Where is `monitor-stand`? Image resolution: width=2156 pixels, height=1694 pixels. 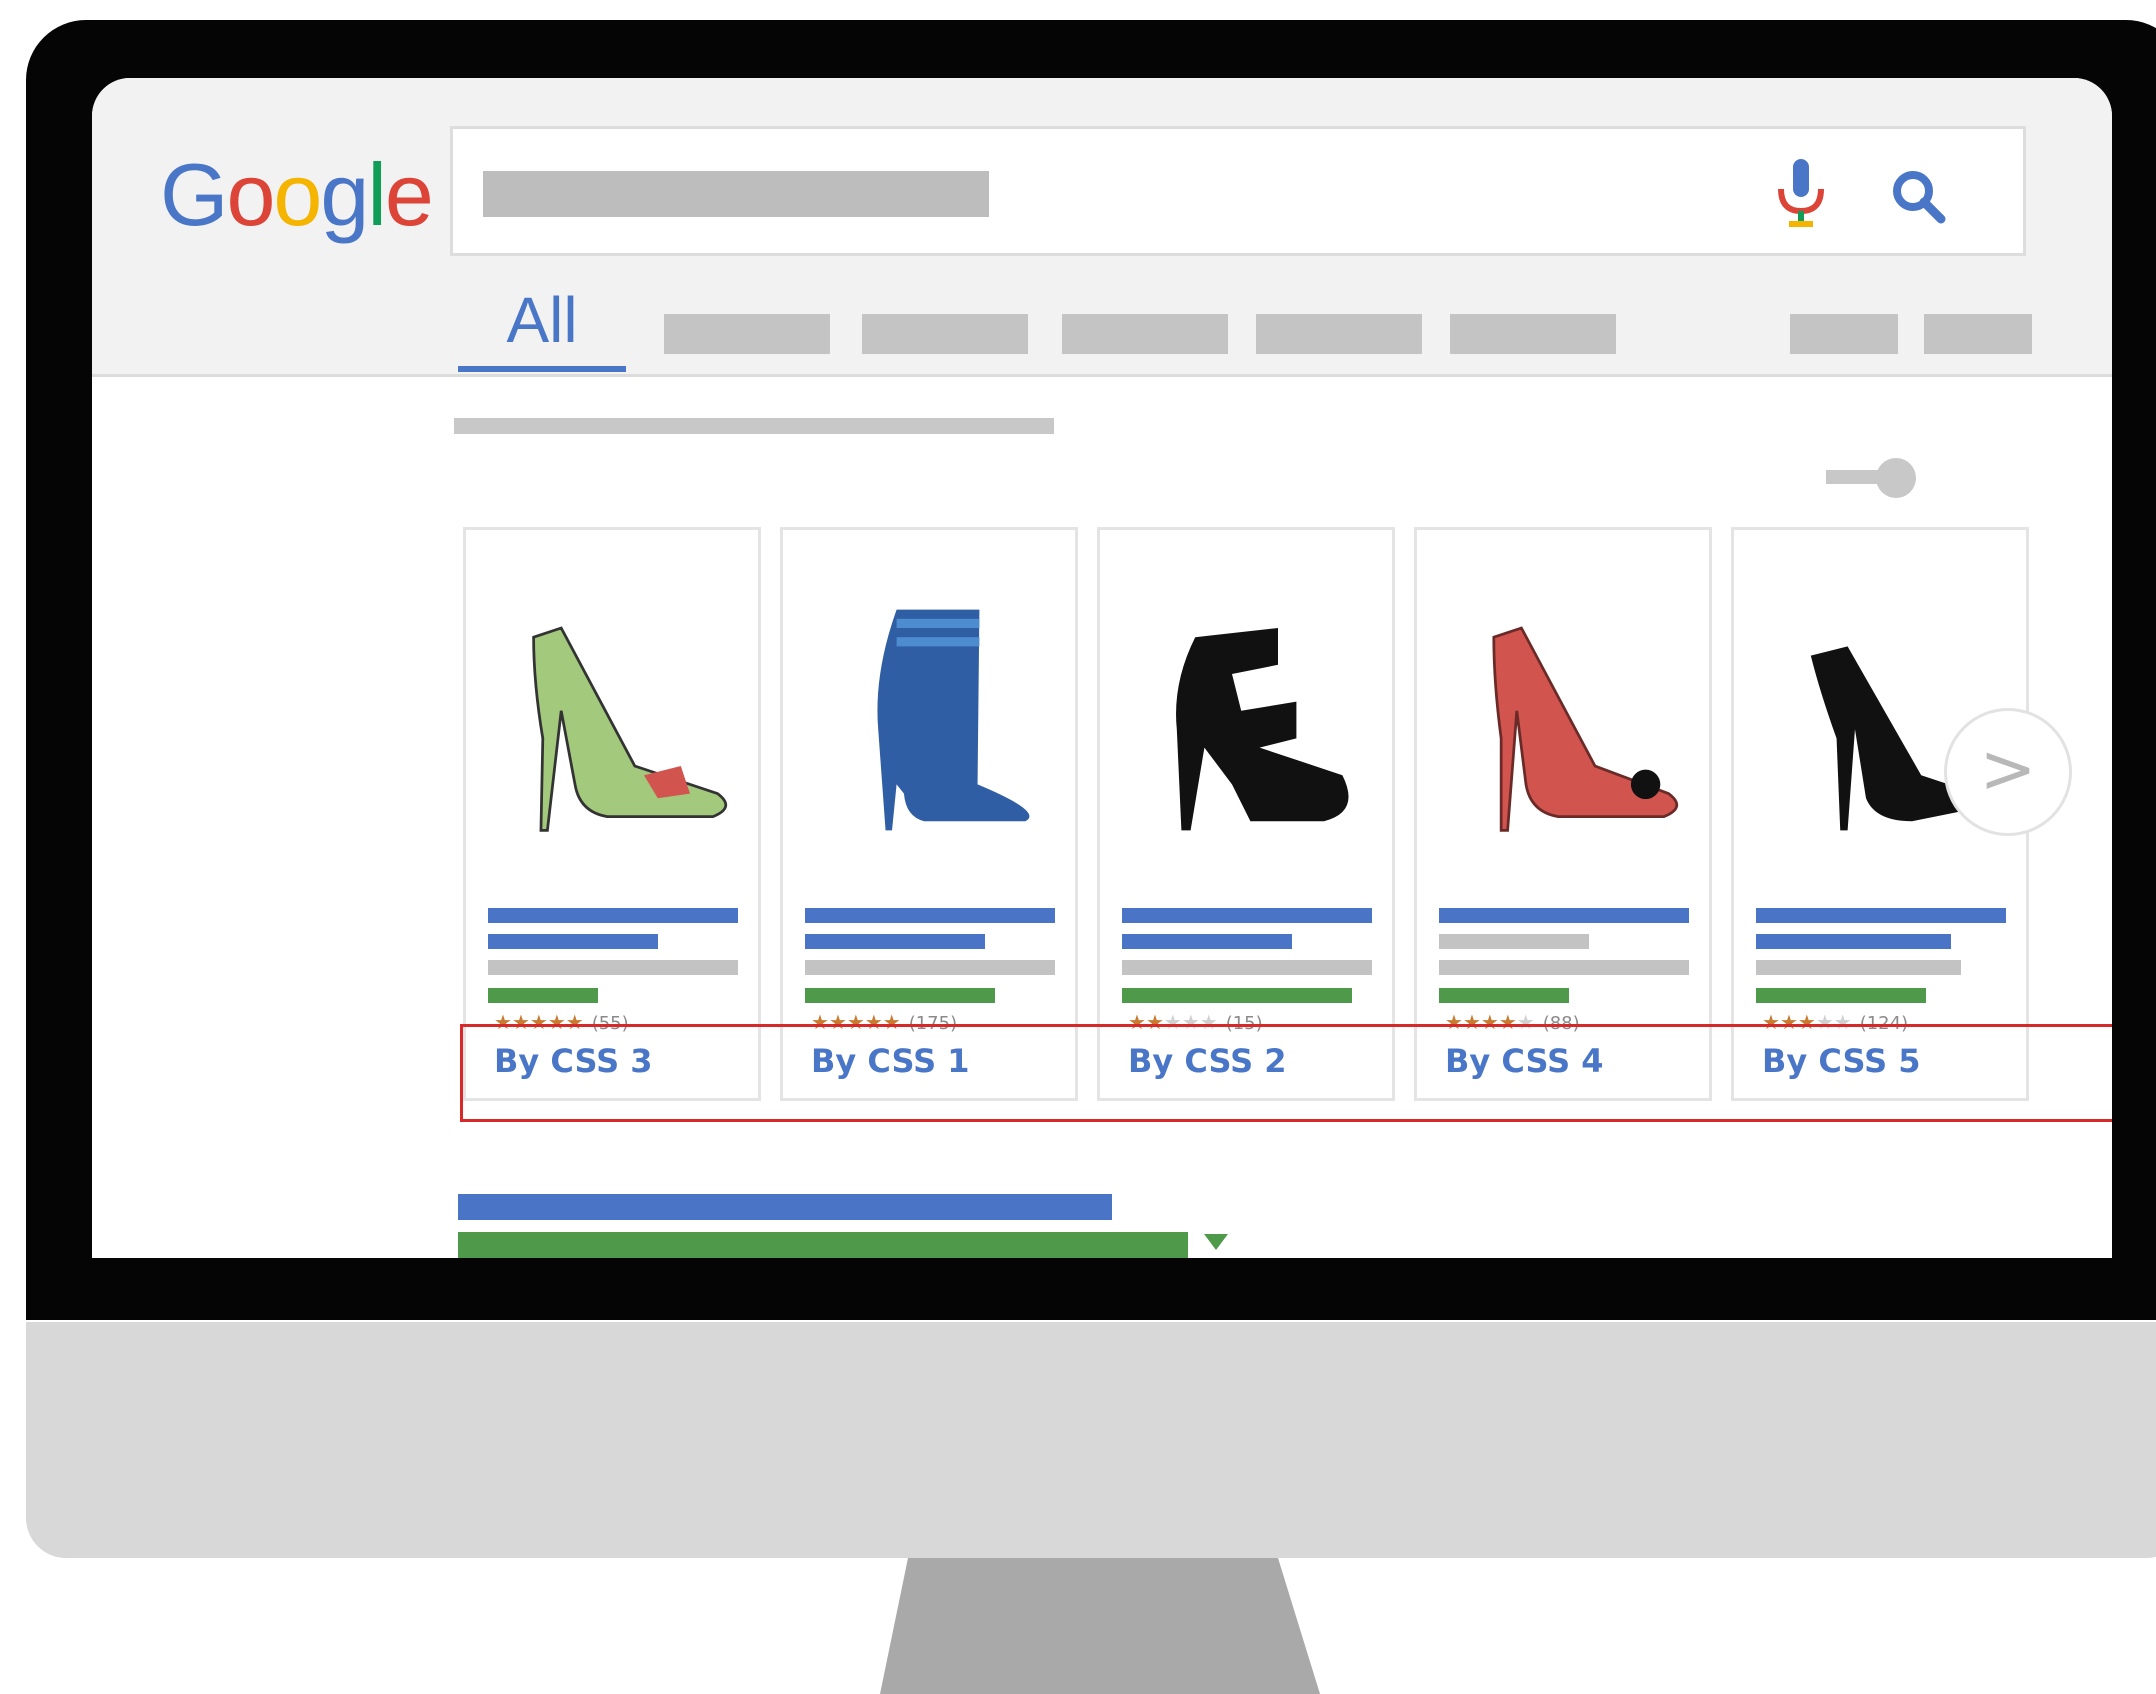 monitor-stand is located at coordinates (1100, 1626).